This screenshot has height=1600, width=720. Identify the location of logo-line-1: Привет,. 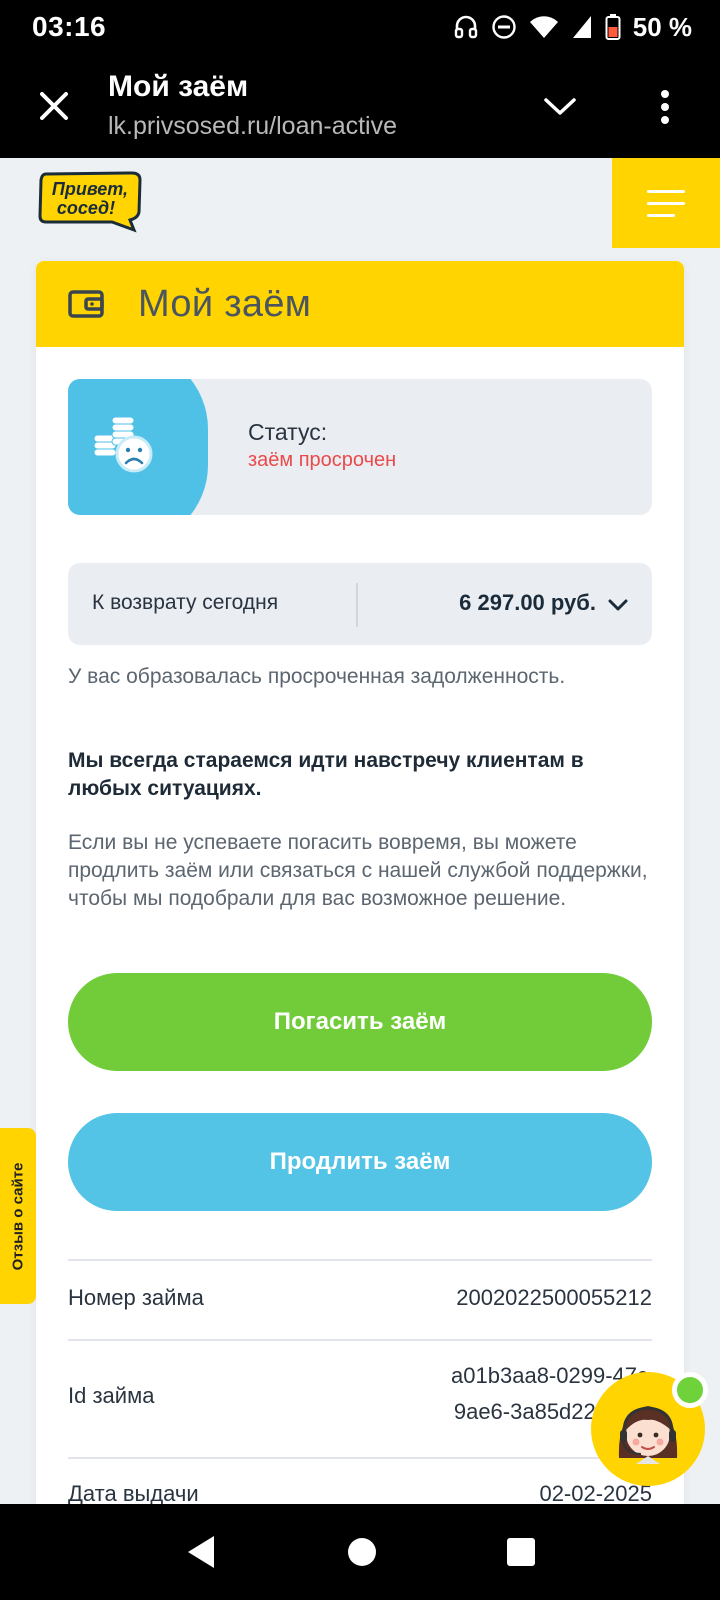
(90, 189).